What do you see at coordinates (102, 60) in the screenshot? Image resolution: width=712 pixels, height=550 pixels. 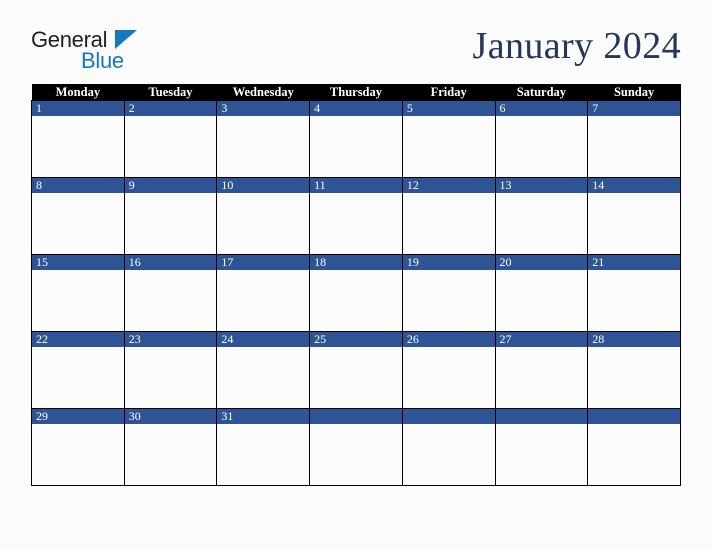 I see `logo-text-blue: Blue` at bounding box center [102, 60].